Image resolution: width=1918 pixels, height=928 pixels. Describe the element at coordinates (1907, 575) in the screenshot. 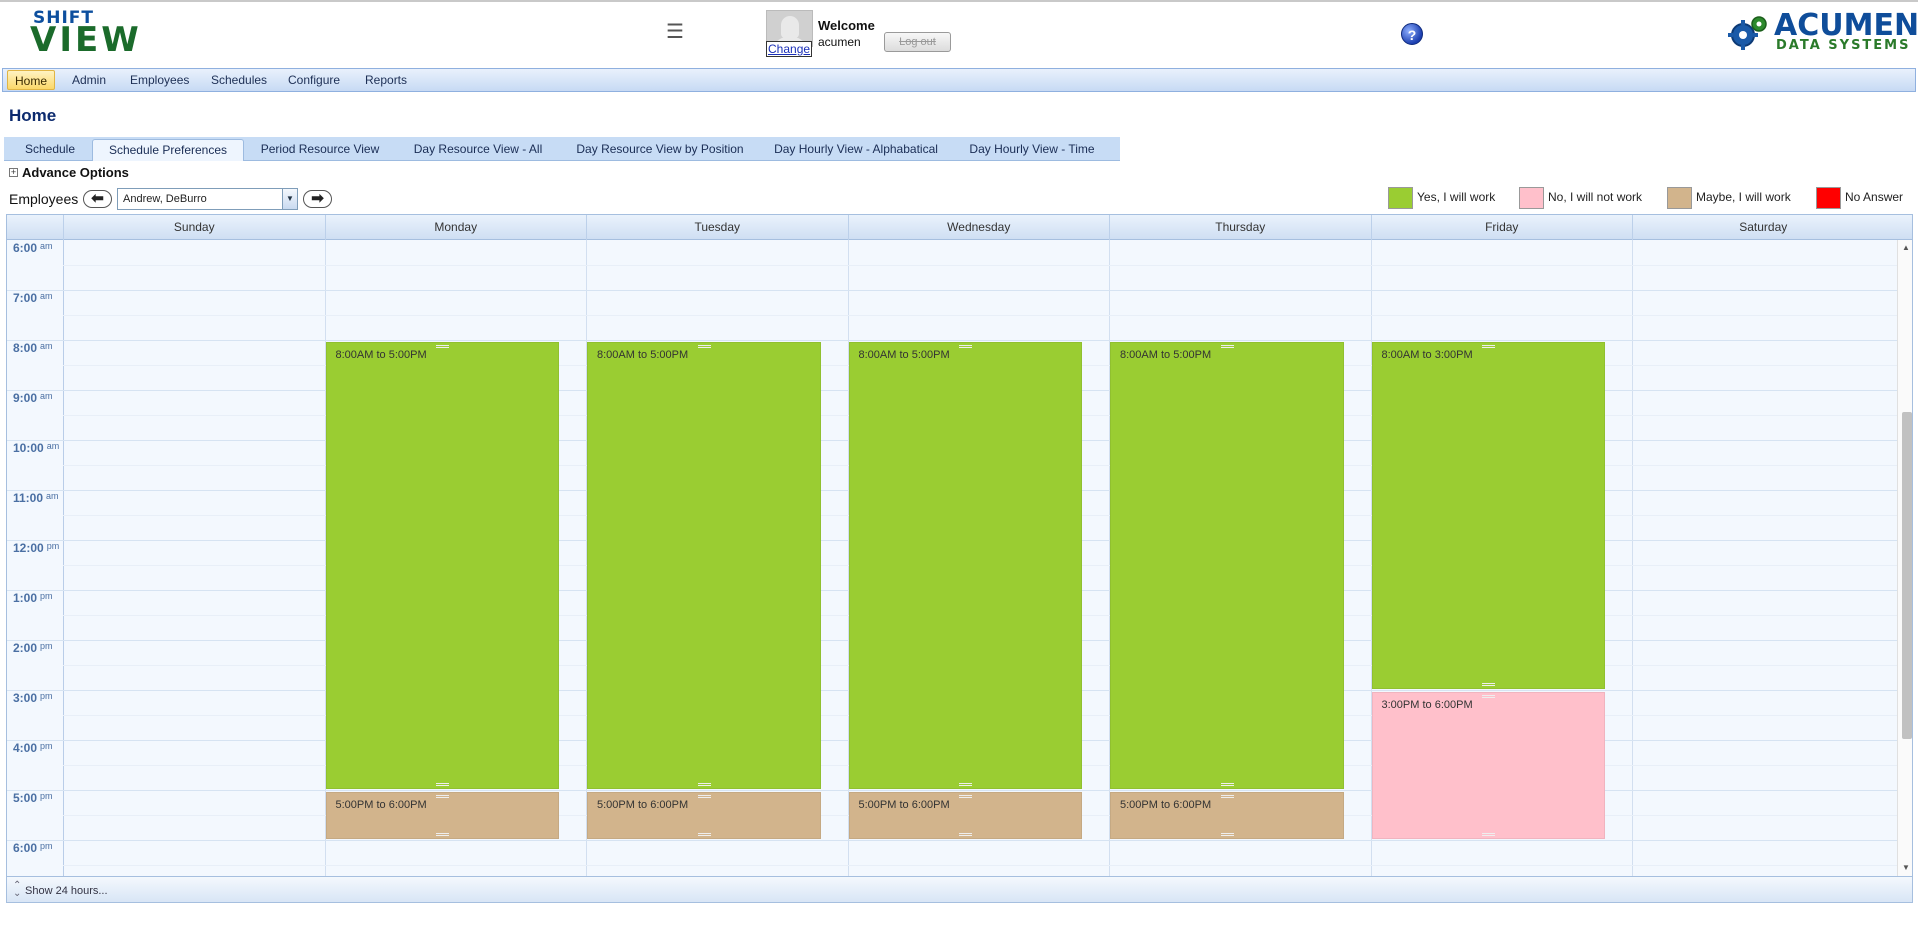

I see `scrollbar-thumb` at that location.